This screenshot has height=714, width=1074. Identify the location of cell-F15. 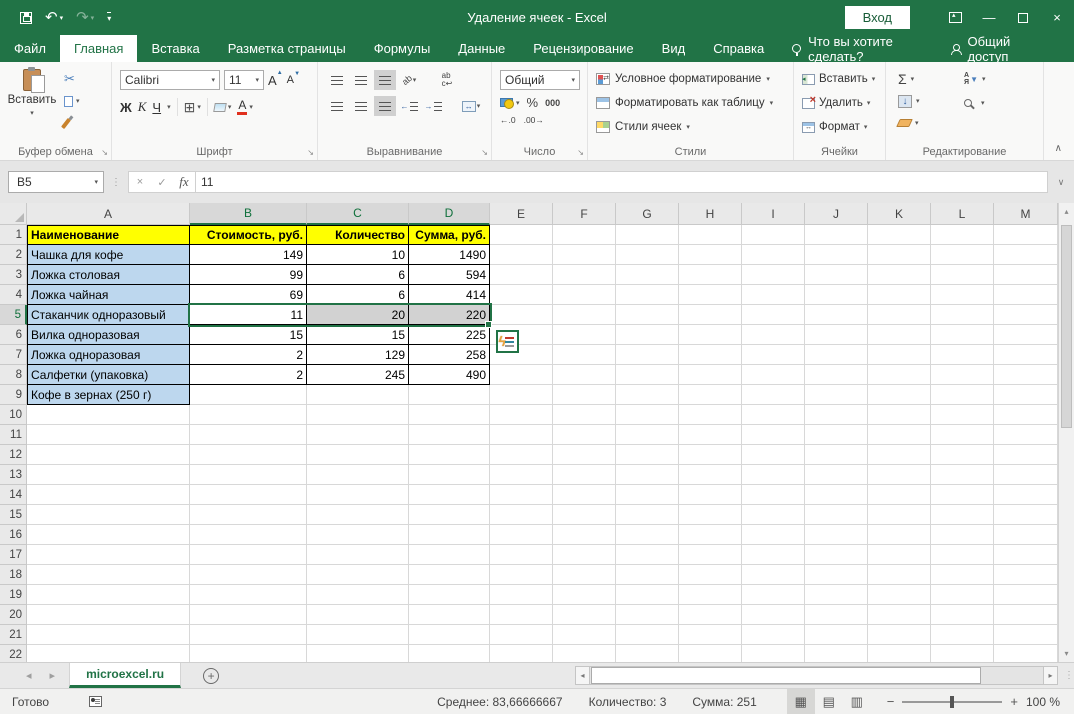
(584, 515).